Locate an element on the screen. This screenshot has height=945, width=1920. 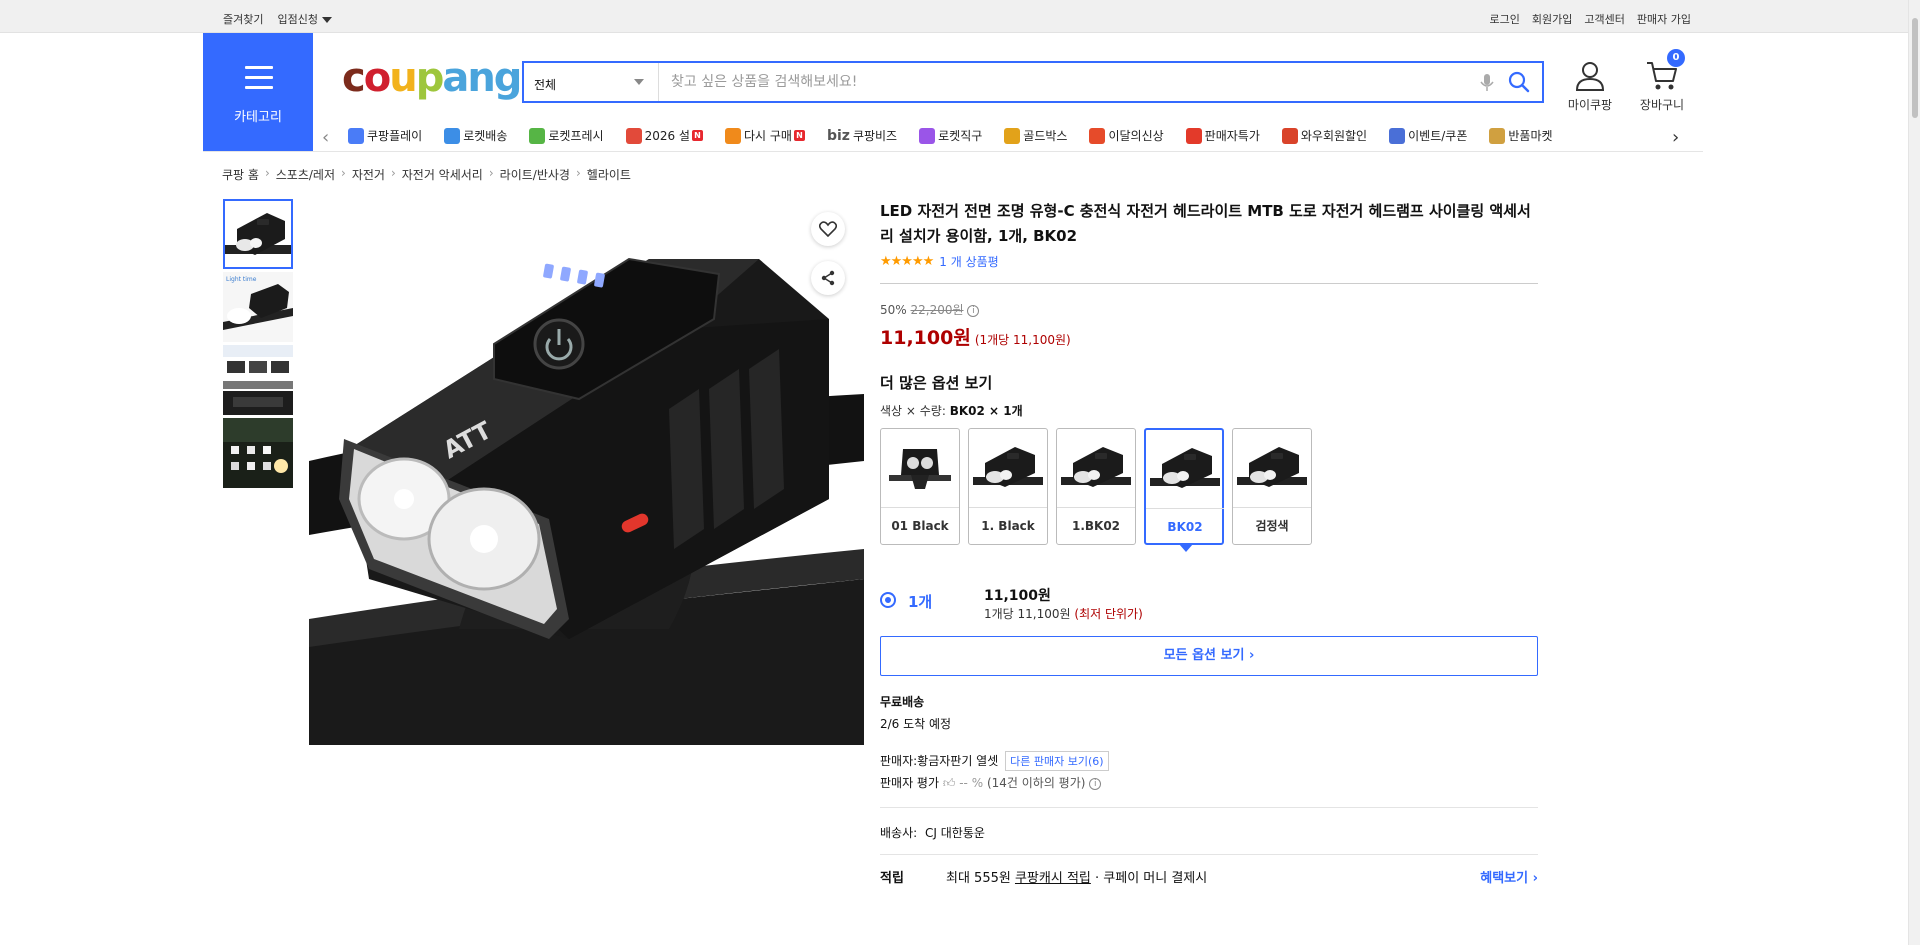
seller-name: 황금자판기 열셋 is located at coordinates (957, 761).